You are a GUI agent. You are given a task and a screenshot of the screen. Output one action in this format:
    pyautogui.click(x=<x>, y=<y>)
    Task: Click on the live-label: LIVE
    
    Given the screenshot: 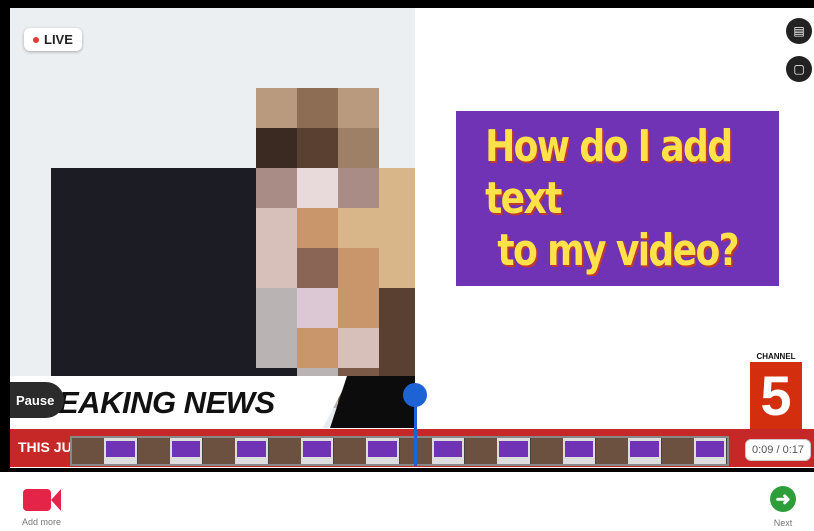 What is the action you would take?
    pyautogui.click(x=58, y=39)
    